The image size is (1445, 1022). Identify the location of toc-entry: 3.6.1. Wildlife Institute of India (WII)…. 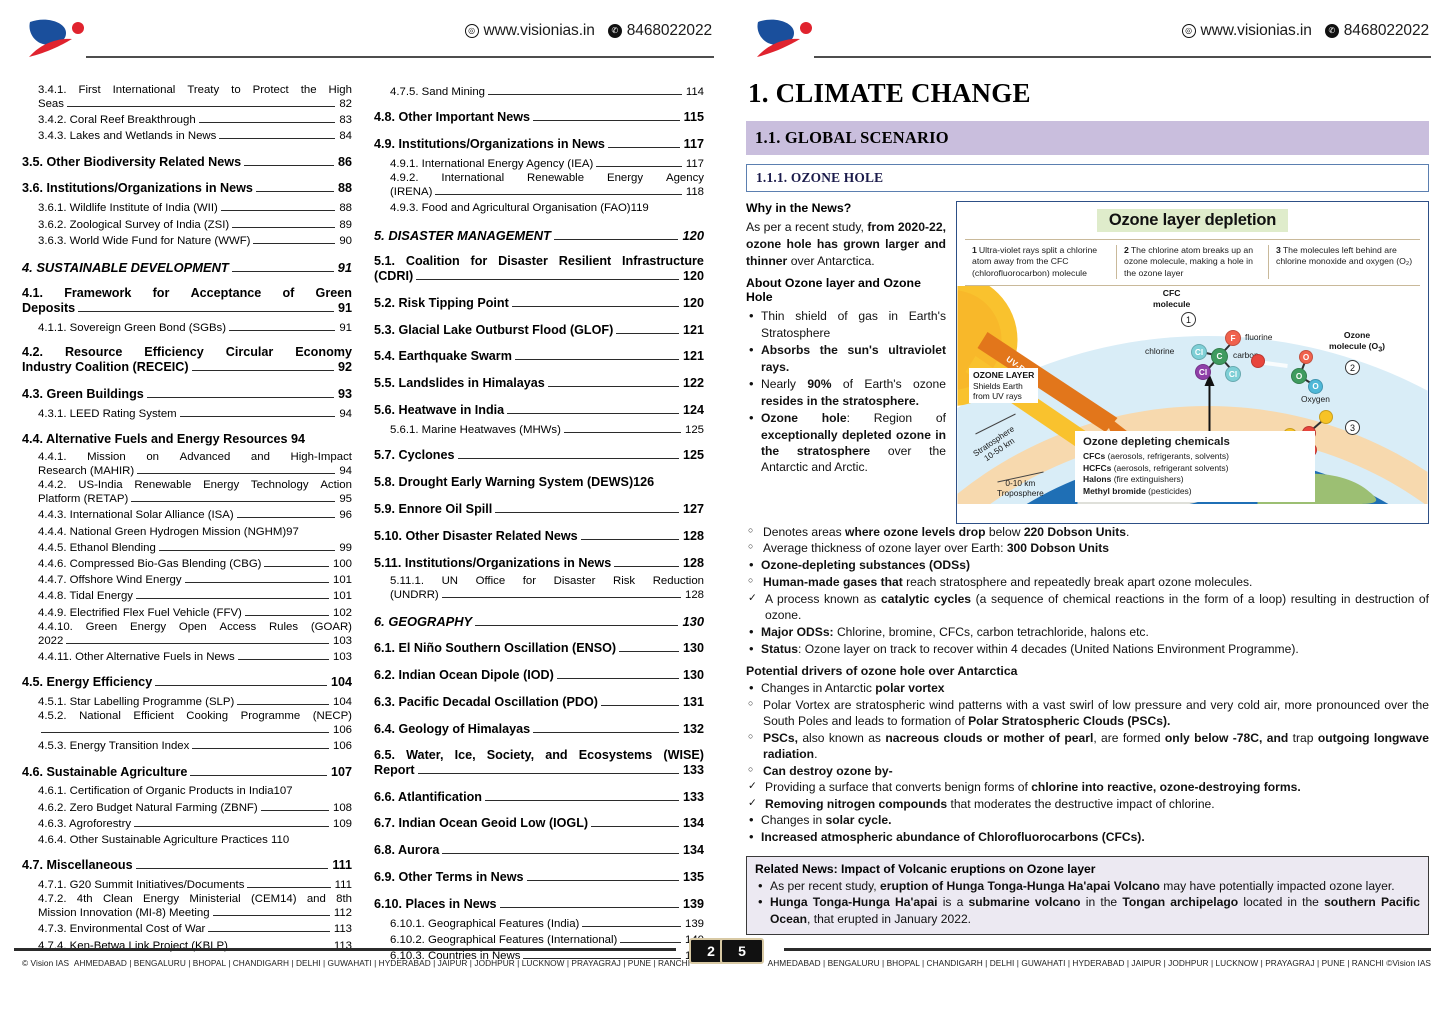
(187, 208).